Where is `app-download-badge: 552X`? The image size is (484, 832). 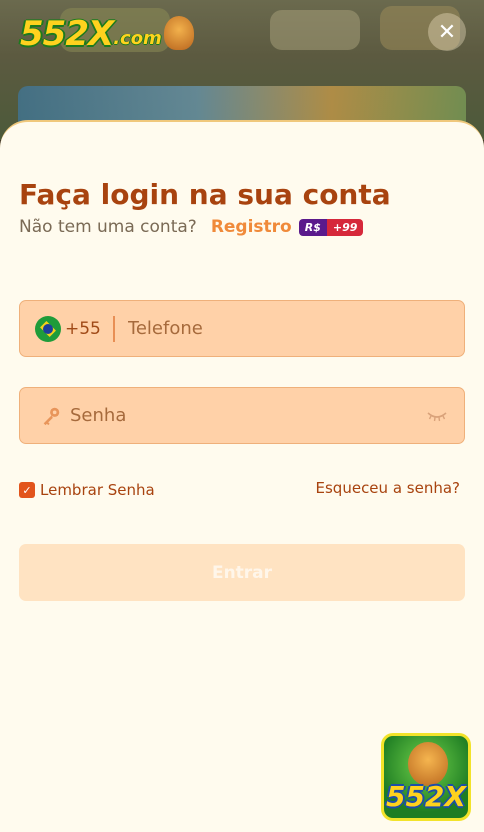
app-download-badge: 552X is located at coordinates (426, 777).